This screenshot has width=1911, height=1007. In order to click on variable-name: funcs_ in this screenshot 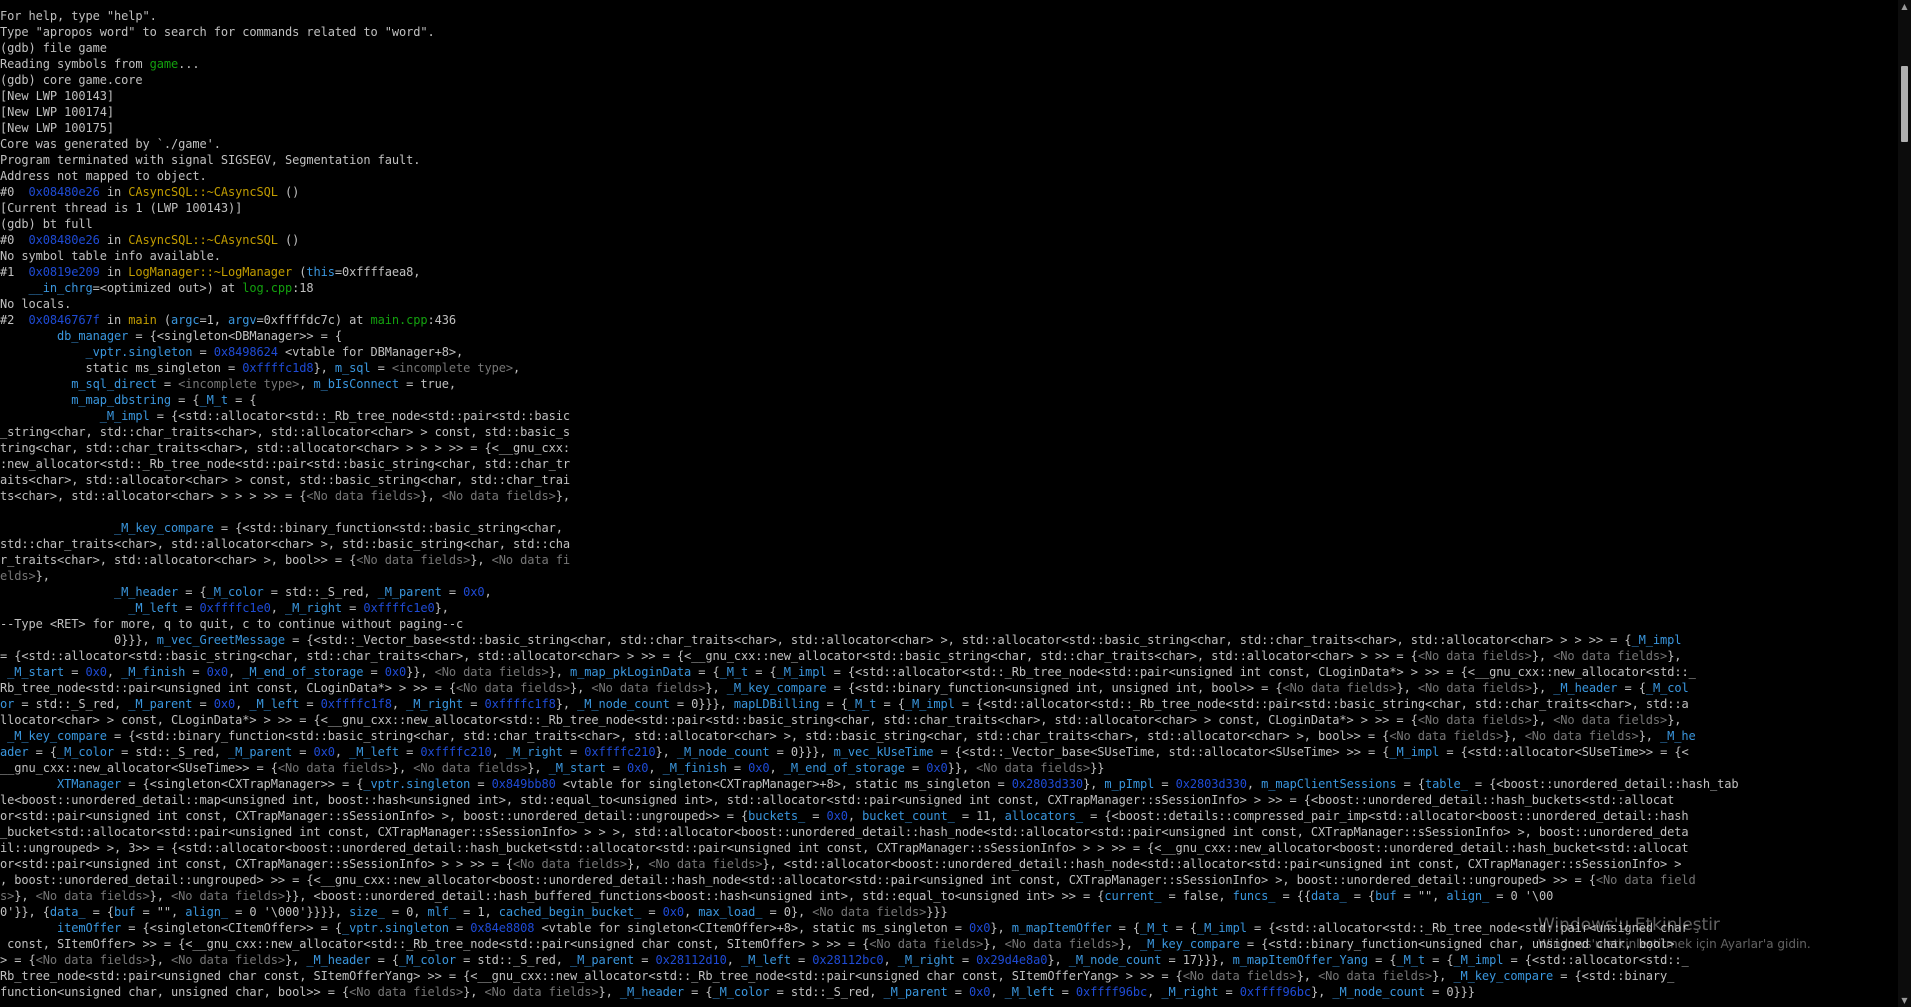, I will do `click(1254, 896)`.